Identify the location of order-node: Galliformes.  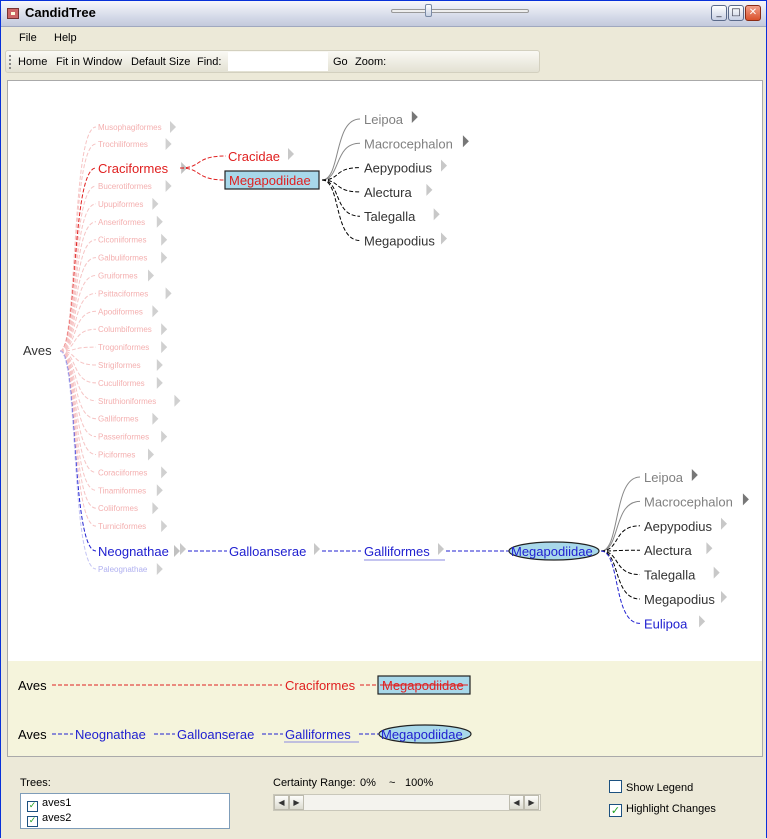
(118, 419).